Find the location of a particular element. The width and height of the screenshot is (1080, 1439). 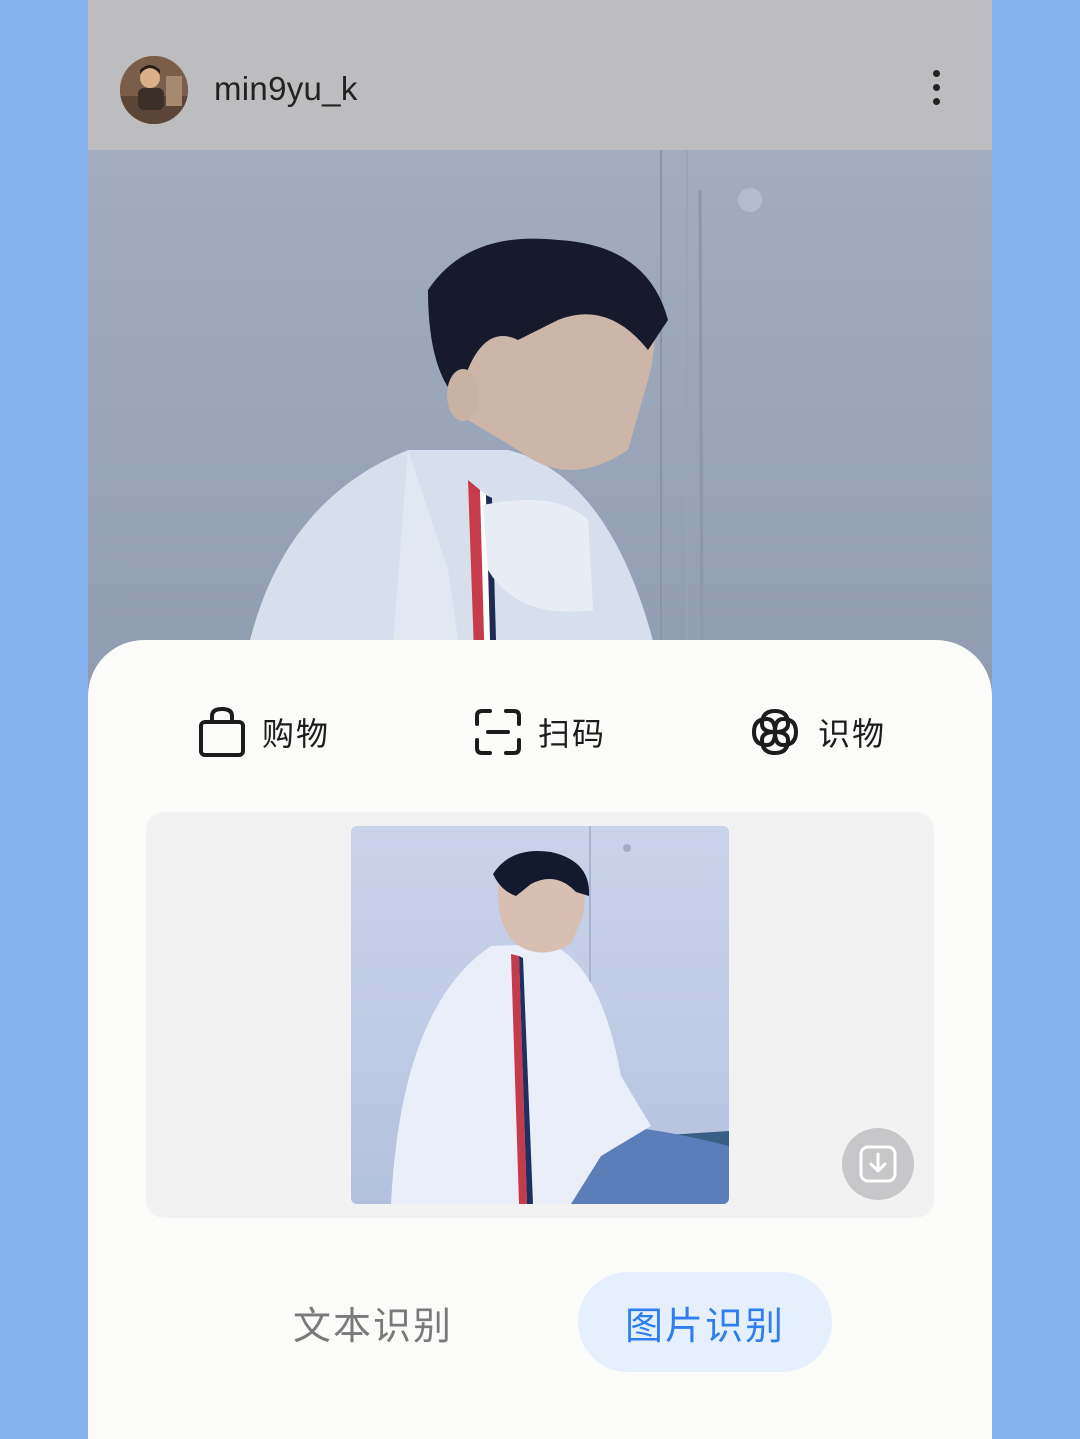

tool-shopping: 购物 is located at coordinates (264, 732).